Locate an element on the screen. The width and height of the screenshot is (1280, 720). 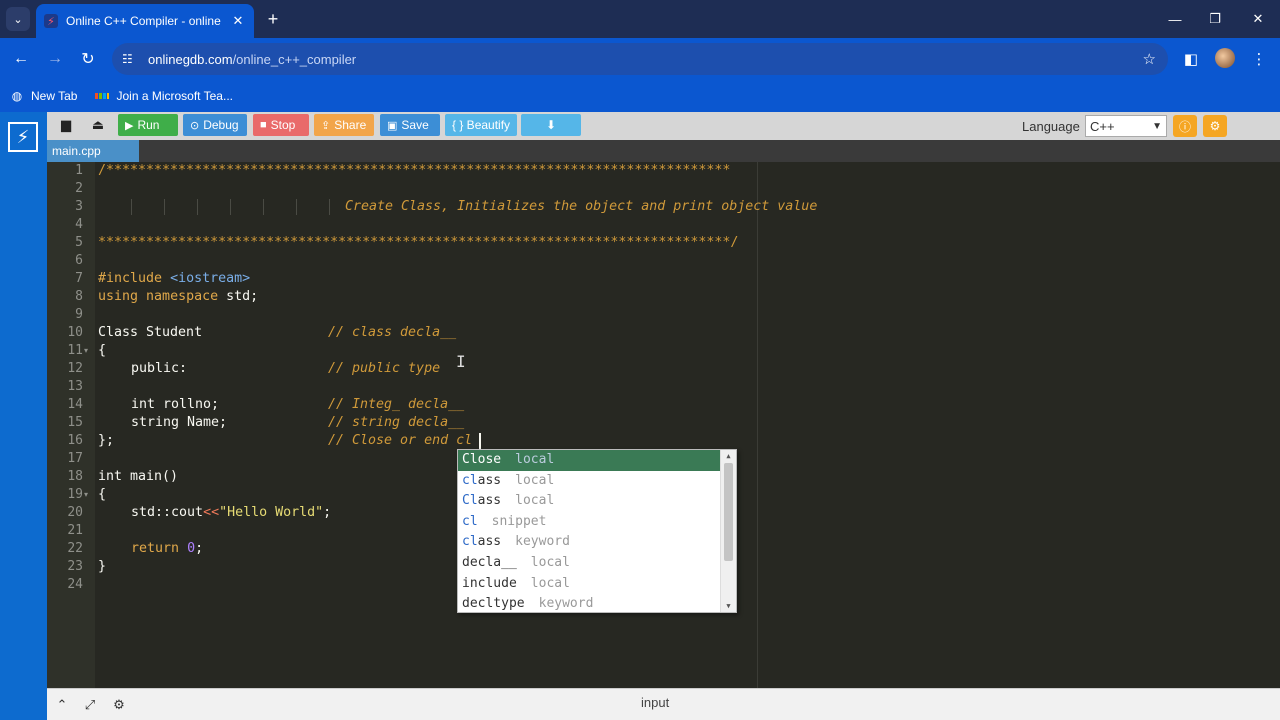
site-info-icon: ☷ is located at coordinates (131, 59).